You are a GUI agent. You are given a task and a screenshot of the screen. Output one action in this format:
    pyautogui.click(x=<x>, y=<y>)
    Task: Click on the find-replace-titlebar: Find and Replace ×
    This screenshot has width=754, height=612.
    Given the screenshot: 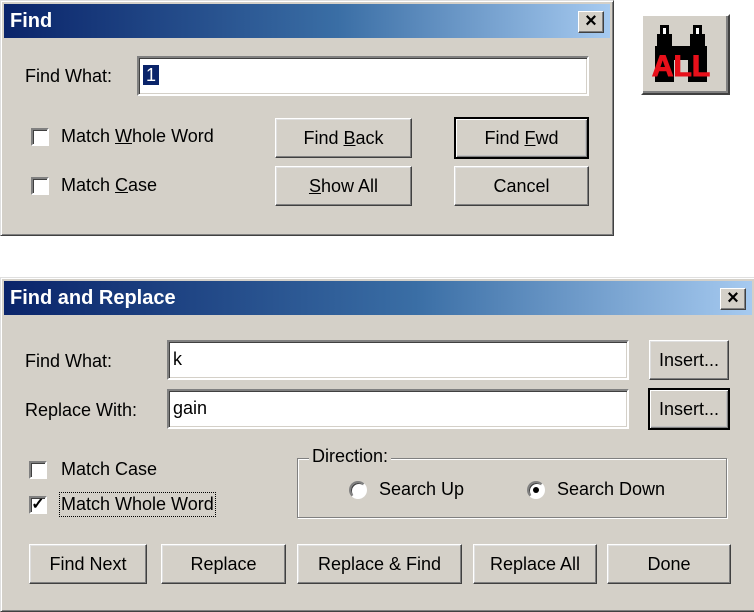 What is the action you would take?
    pyautogui.click(x=378, y=298)
    